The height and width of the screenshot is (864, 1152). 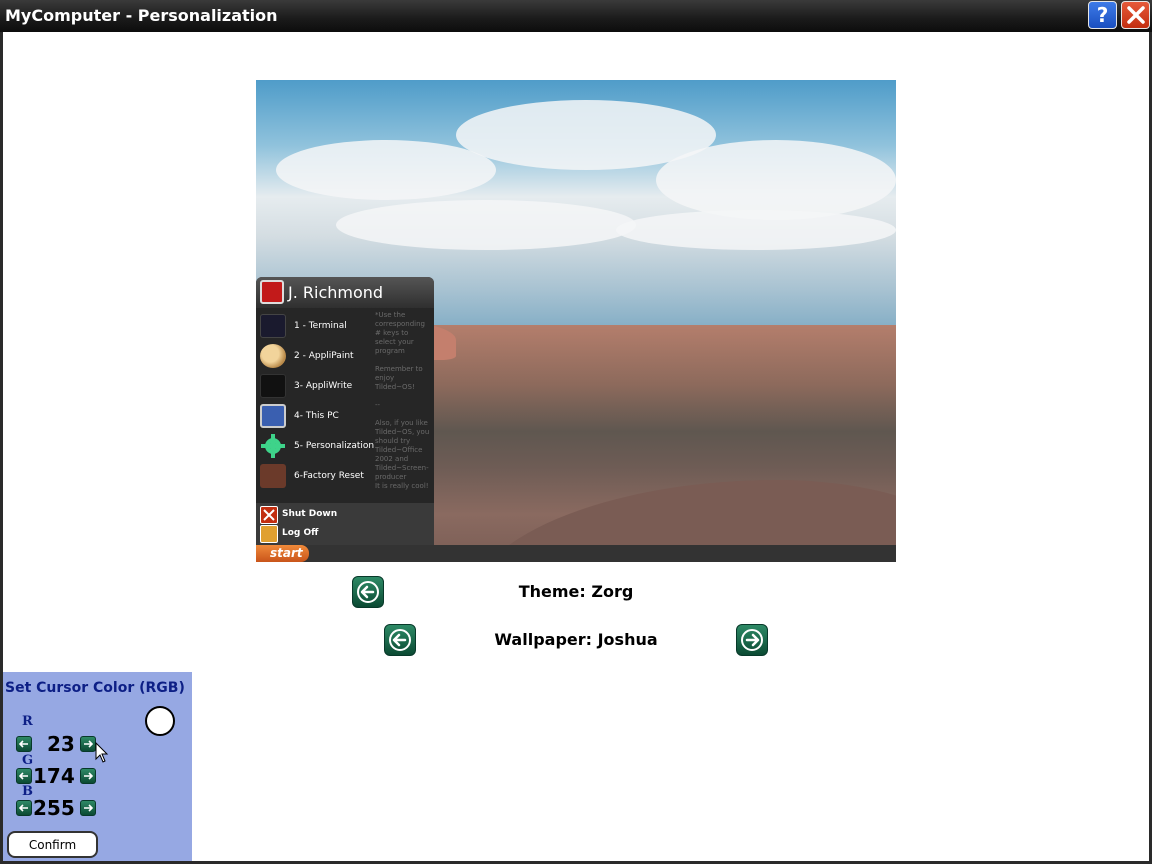 What do you see at coordinates (315, 327) in the screenshot?
I see `menu-item-terminal: 1 - Terminal` at bounding box center [315, 327].